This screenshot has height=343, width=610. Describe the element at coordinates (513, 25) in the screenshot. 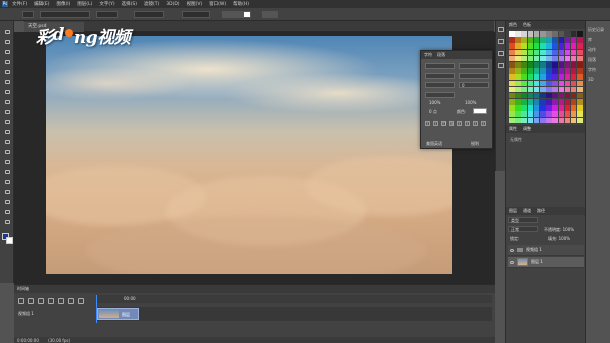

I see `tab-color: 颜色` at that location.